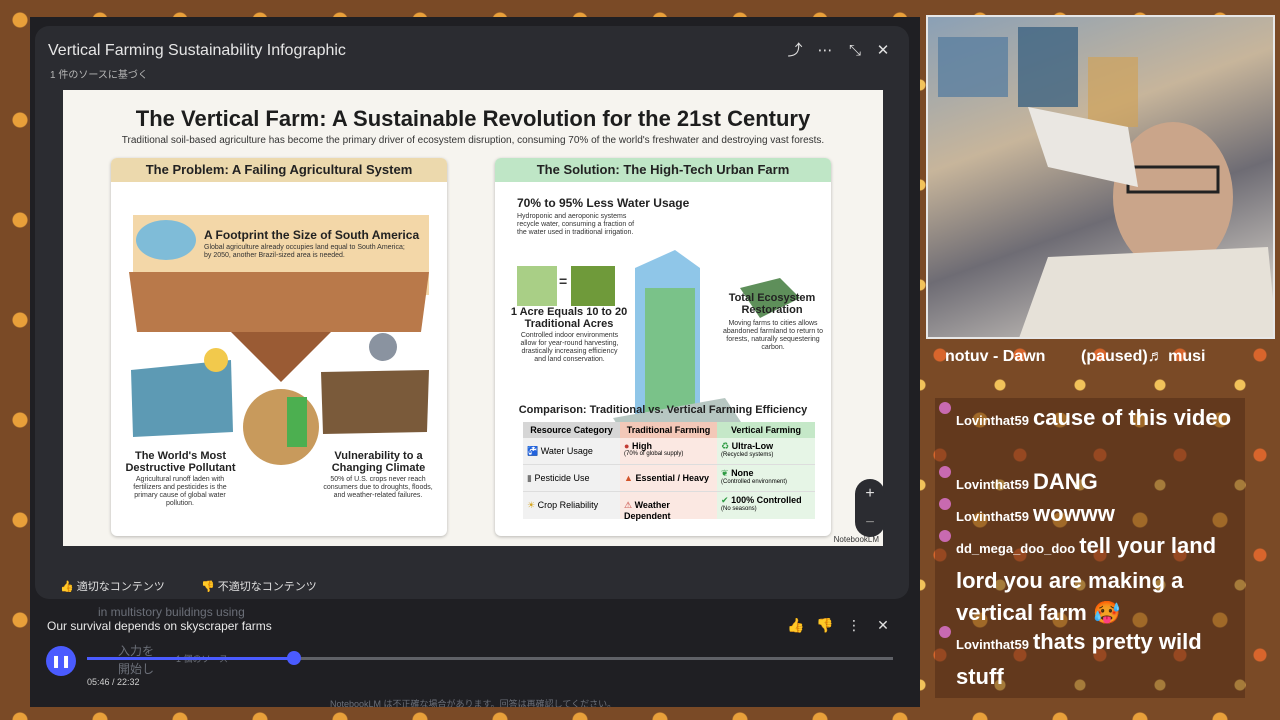 The width and height of the screenshot is (1280, 720). What do you see at coordinates (67, 587) in the screenshot?
I see `thumbs-up-icon: 👍` at bounding box center [67, 587].